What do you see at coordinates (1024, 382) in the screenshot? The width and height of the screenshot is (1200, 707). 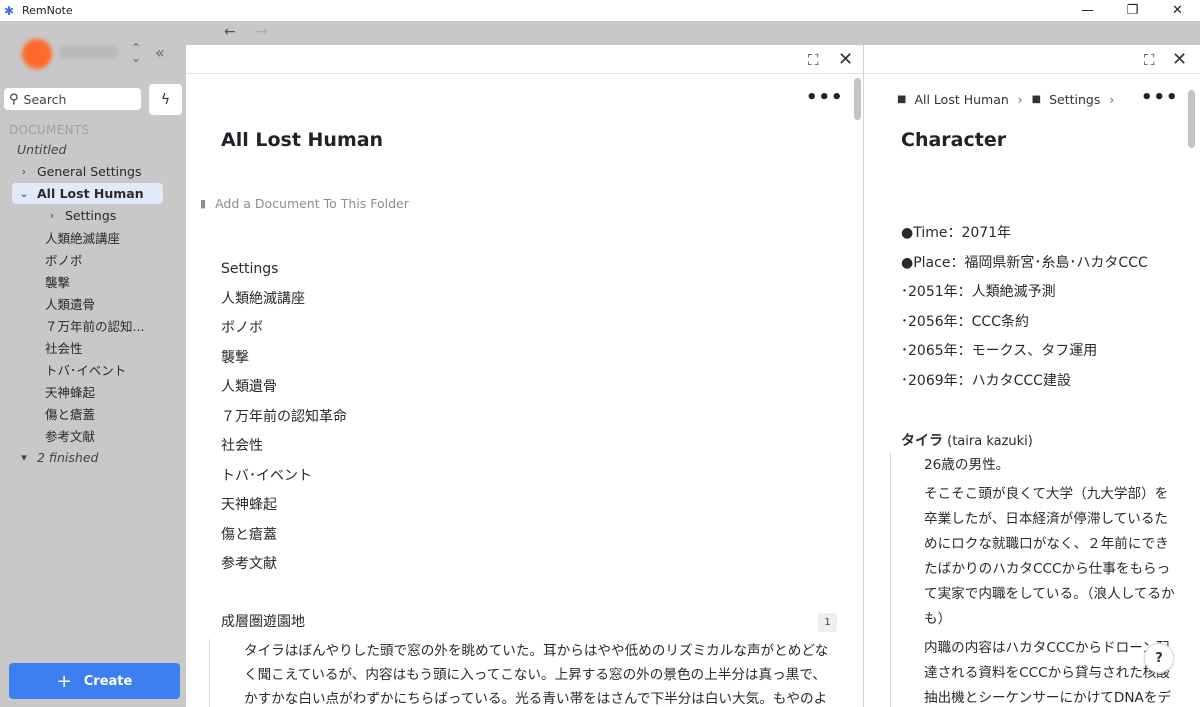 I see `setting-line: ･2069年：ハカタCCC建設` at bounding box center [1024, 382].